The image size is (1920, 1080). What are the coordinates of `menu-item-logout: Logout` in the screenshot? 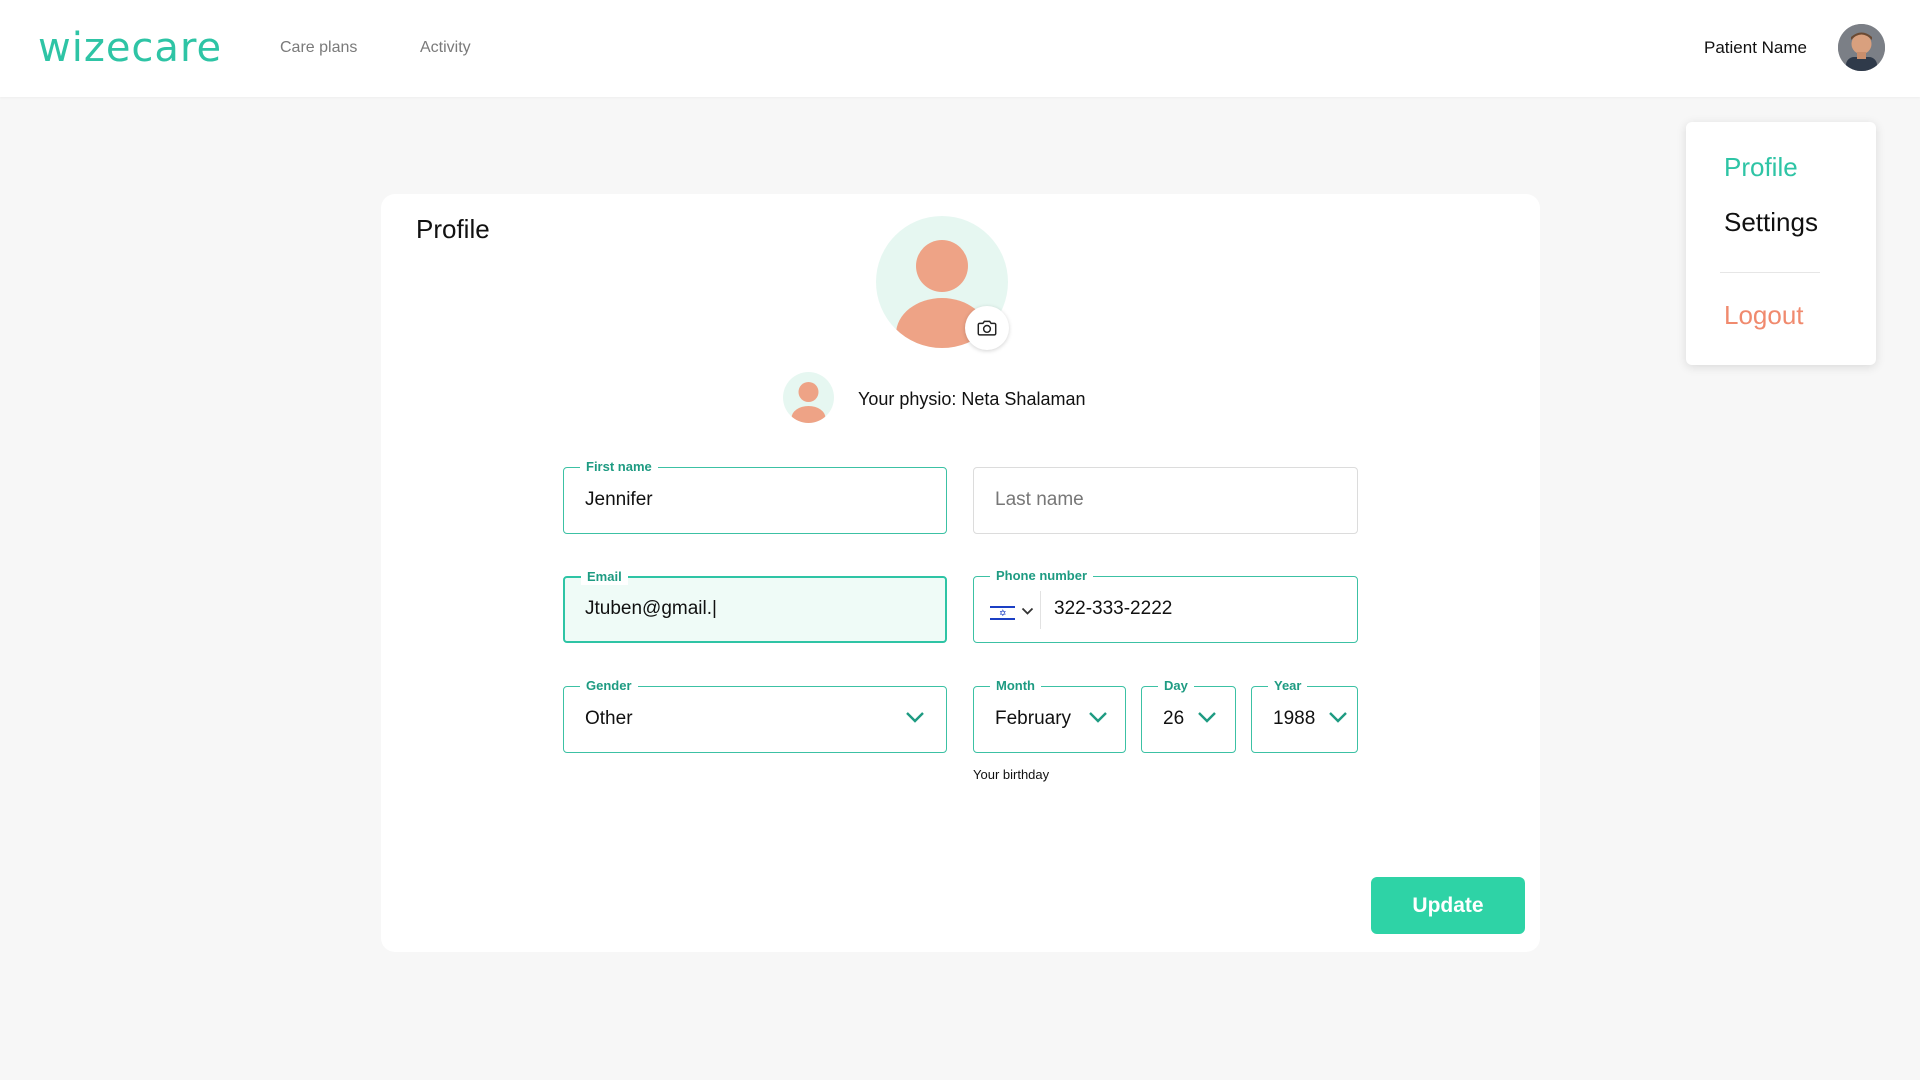 It's located at (1764, 315).